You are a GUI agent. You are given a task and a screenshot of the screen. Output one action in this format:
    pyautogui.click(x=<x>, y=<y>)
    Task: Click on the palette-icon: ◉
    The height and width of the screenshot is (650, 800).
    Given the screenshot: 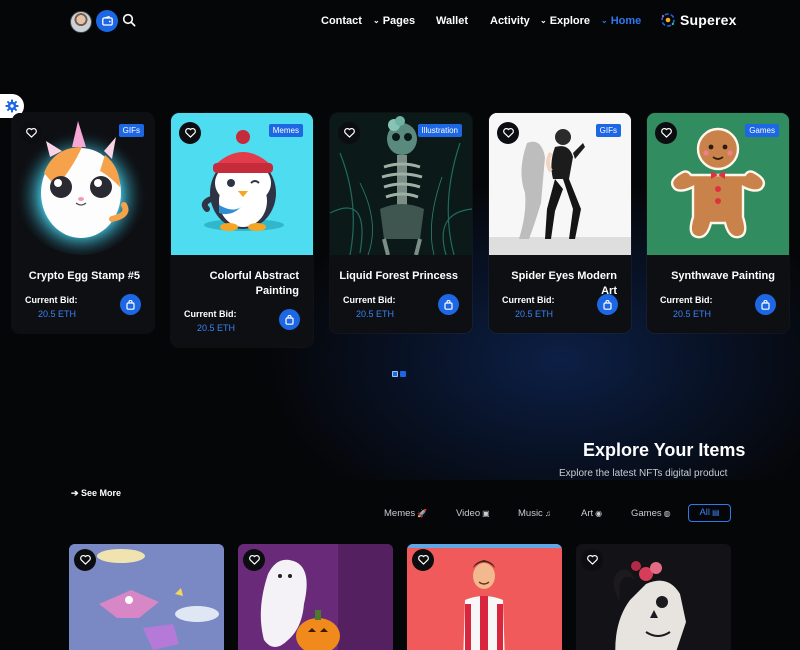 What is the action you would take?
    pyautogui.click(x=599, y=513)
    